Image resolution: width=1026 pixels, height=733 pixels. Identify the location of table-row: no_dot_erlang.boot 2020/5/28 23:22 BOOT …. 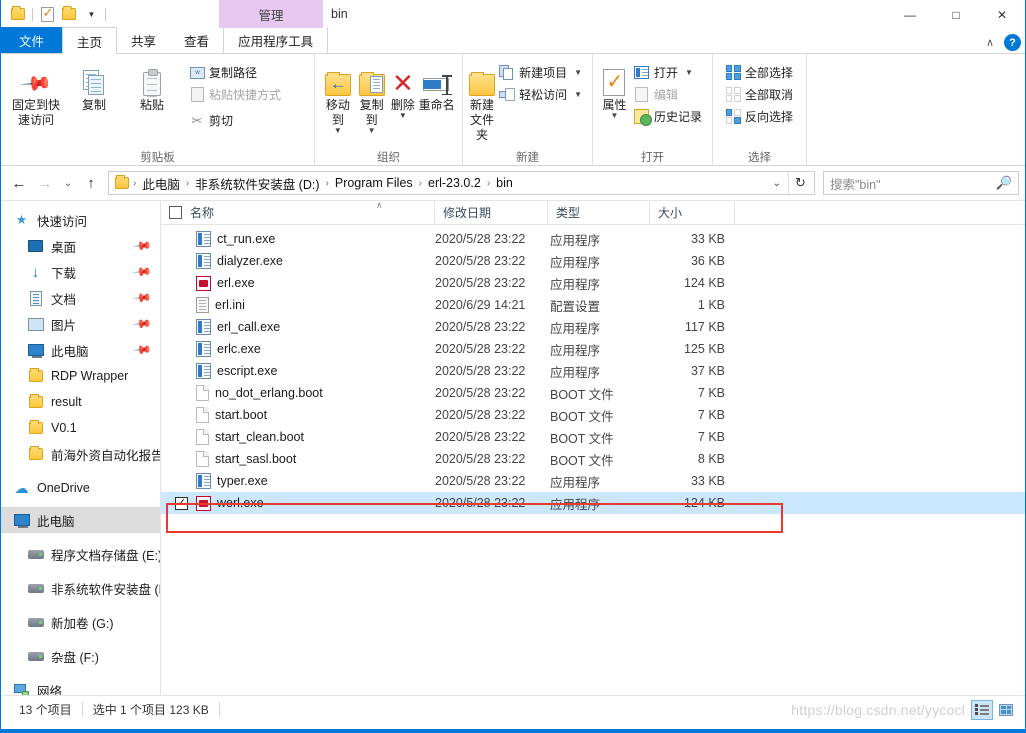
(593, 393).